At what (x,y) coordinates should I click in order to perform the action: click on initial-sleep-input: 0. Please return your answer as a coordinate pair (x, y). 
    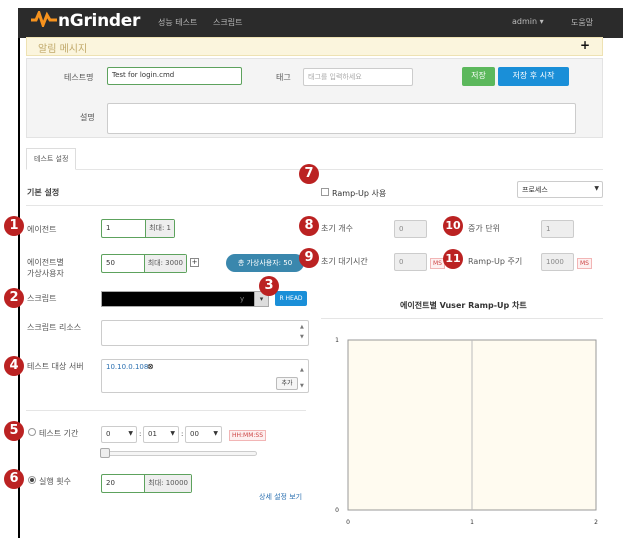
    Looking at the image, I should click on (410, 262).